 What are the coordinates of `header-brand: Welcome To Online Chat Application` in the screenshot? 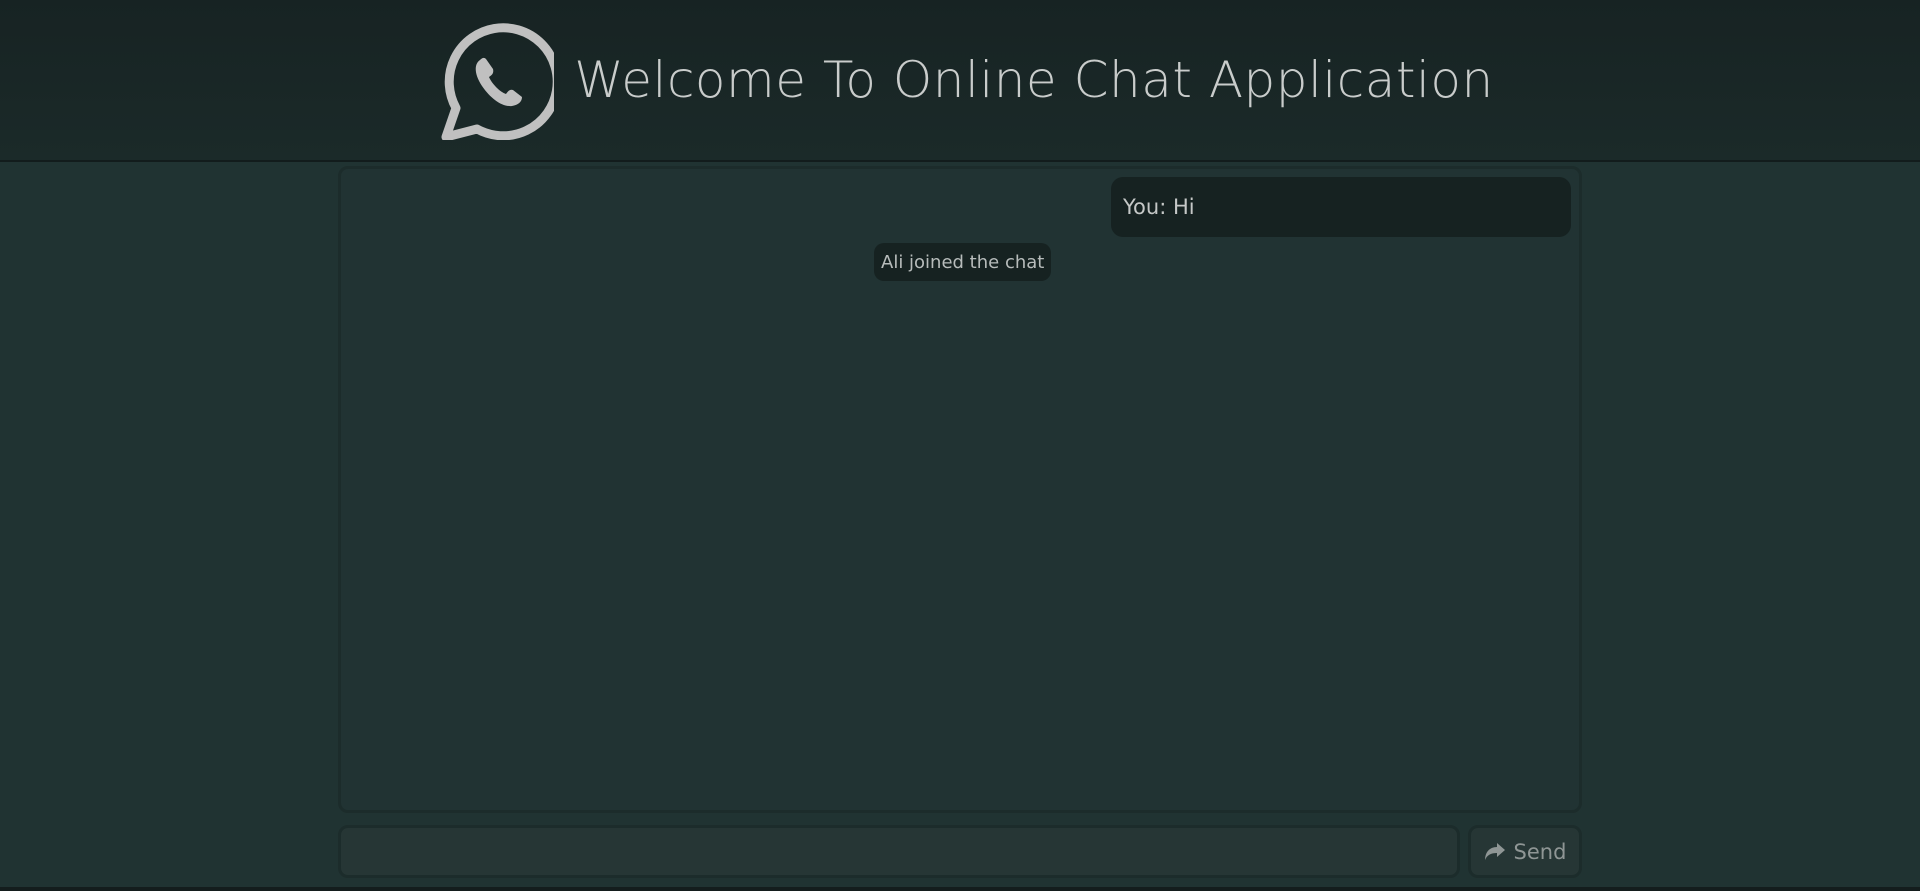 It's located at (963, 80).